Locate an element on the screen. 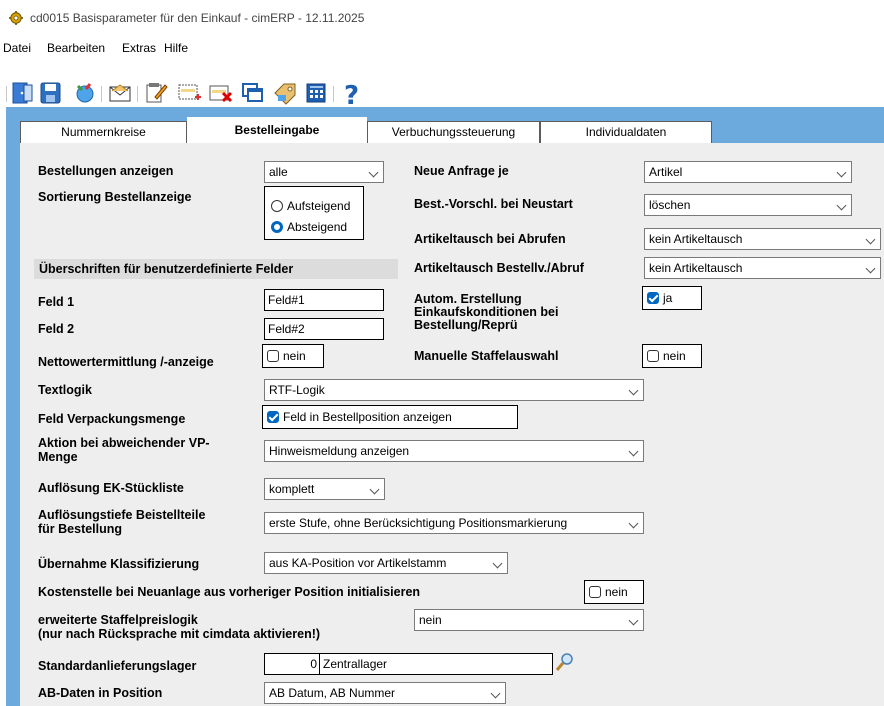 This screenshot has width=884, height=706. label-klassifizierung: Übernahme Klassifizierung is located at coordinates (119, 564).